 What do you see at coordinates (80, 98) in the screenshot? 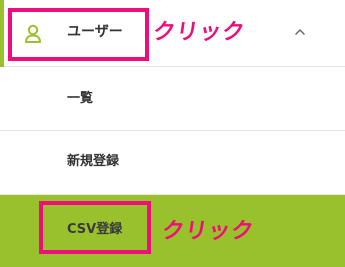
I see `submenu-item-list-label: 一覧` at bounding box center [80, 98].